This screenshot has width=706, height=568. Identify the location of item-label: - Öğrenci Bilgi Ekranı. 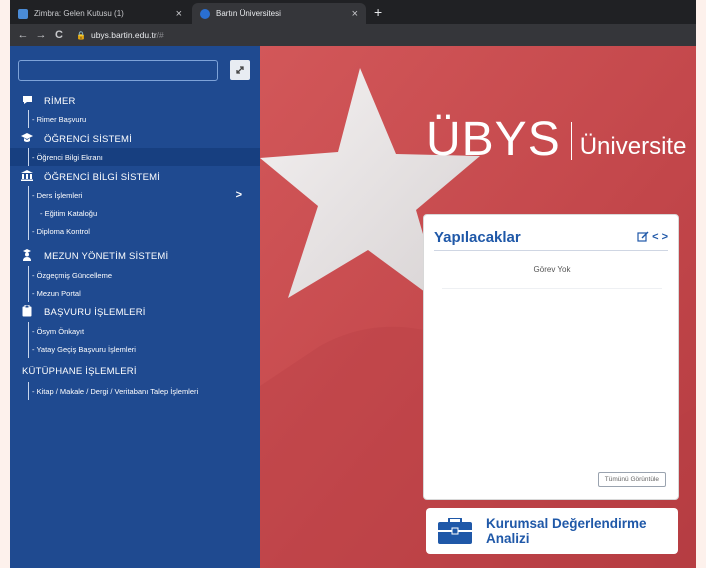
(67, 157).